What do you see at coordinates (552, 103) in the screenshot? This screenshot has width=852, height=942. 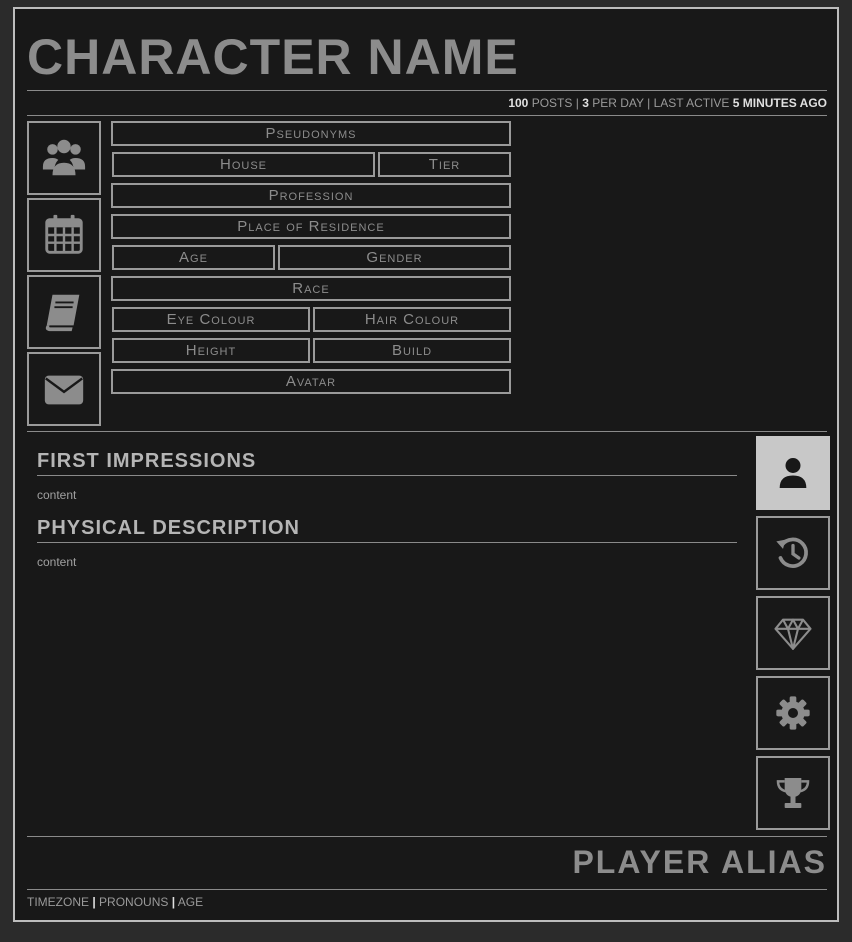 I see `posts-label: POSTS` at bounding box center [552, 103].